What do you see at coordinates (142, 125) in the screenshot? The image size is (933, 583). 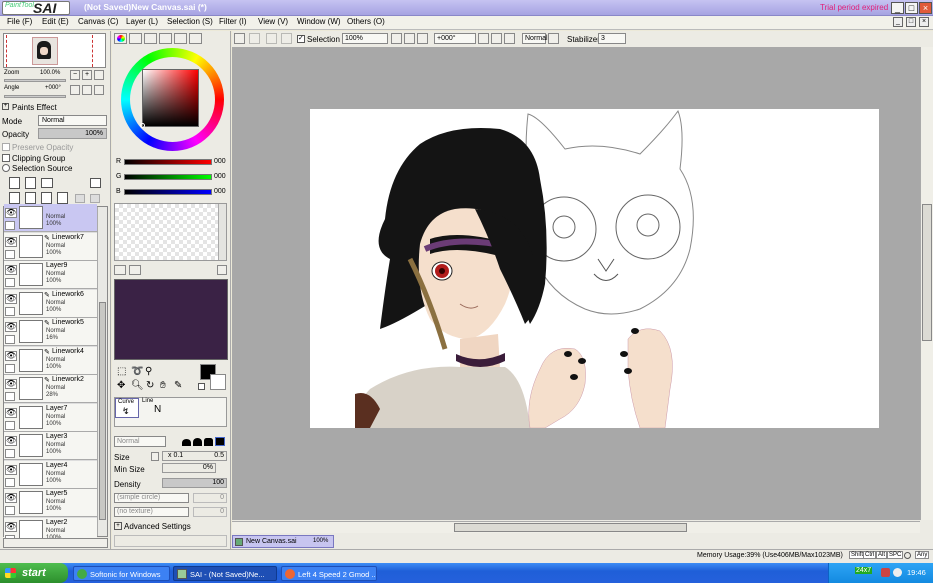 I see `color-picker-cursor` at bounding box center [142, 125].